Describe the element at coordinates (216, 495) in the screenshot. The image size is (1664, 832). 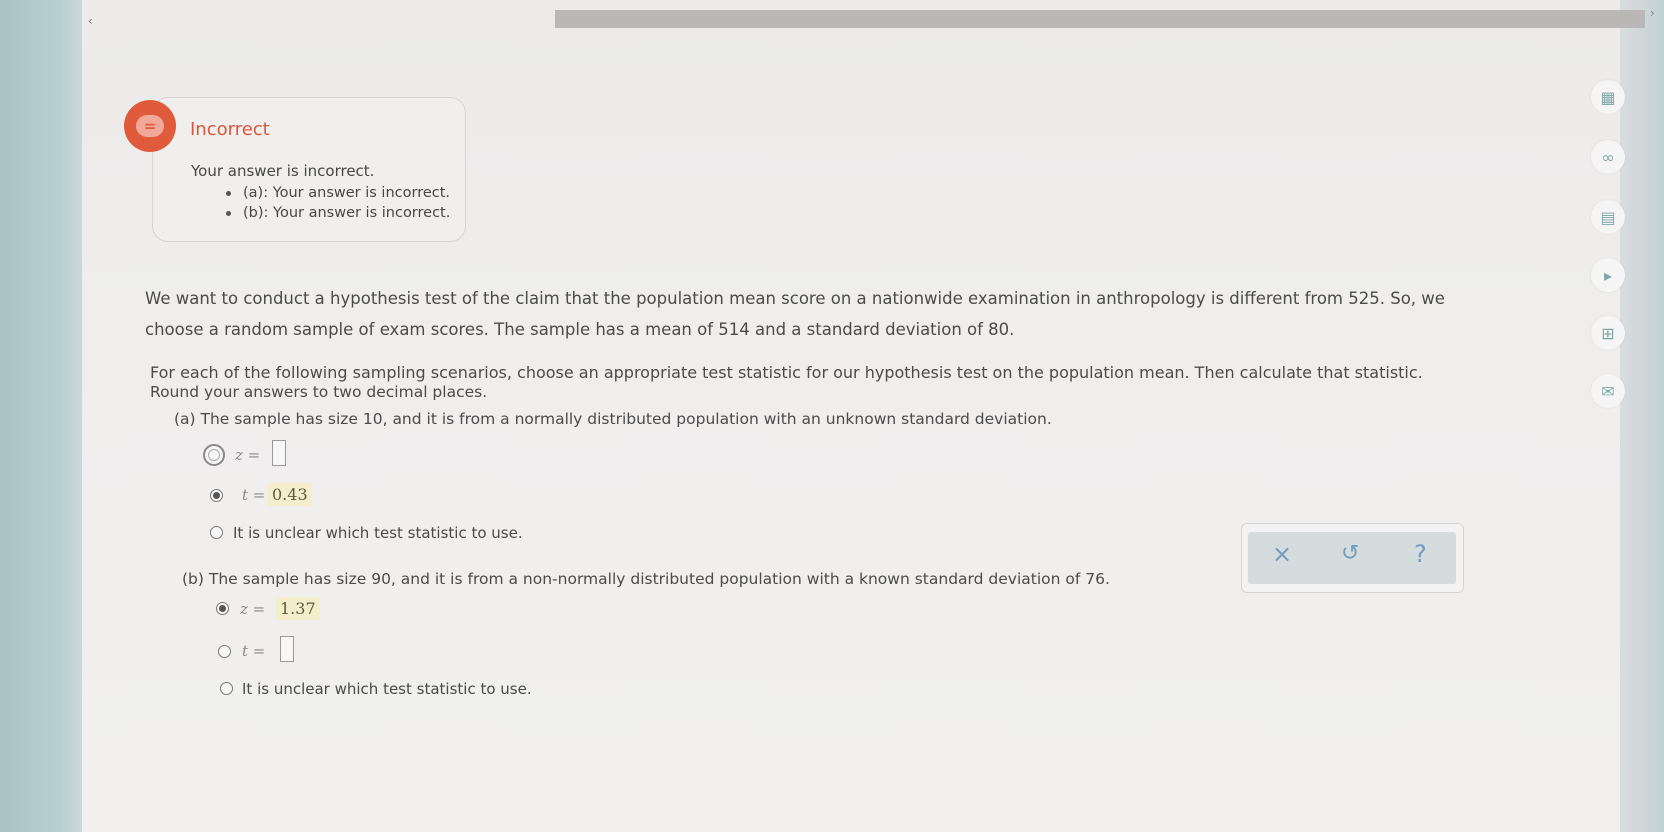
I see `part-a-t-radio` at that location.